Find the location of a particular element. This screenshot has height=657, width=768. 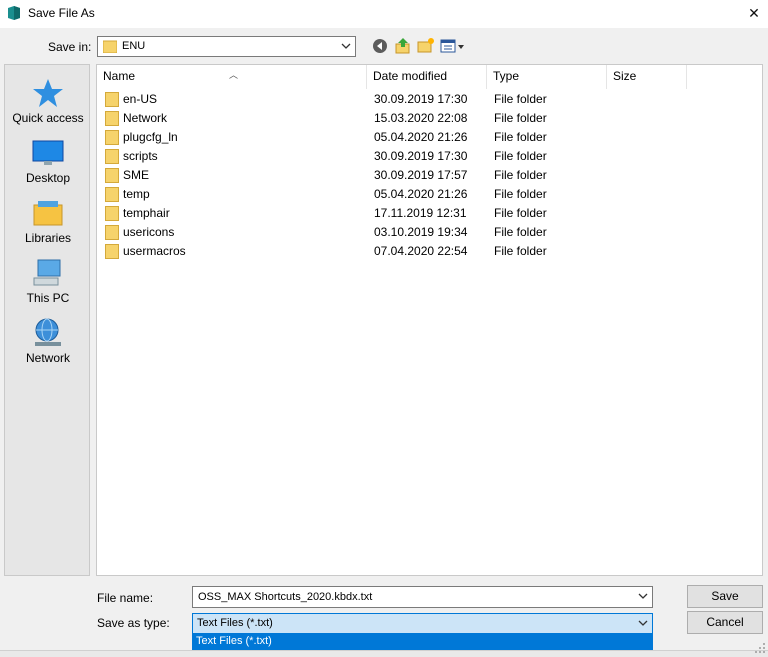

table-row: temp 05.04.2020 21:26 File folder is located at coordinates (429, 194).